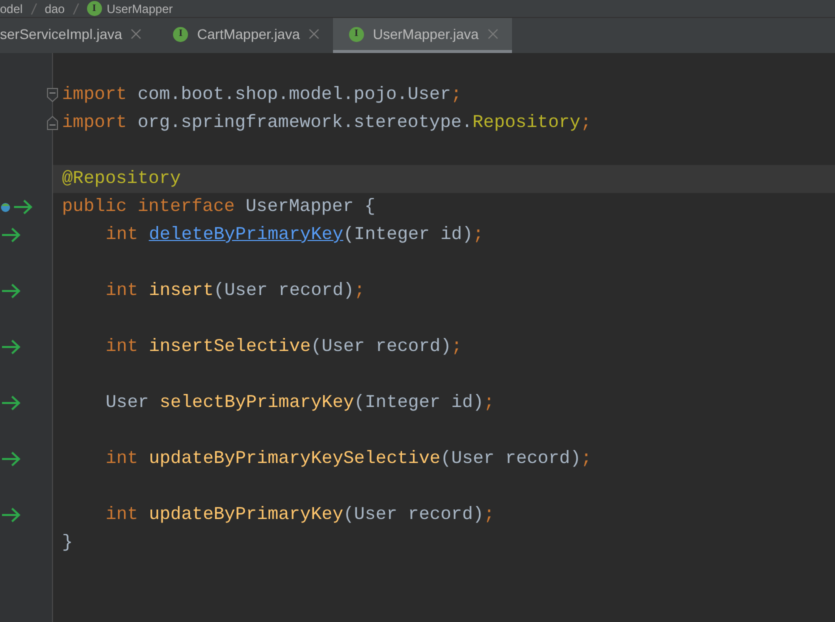 Image resolution: width=835 pixels, height=622 pixels. What do you see at coordinates (300, 515) in the screenshot?
I see `code-line: int updateByPrimaryKey(User record);` at bounding box center [300, 515].